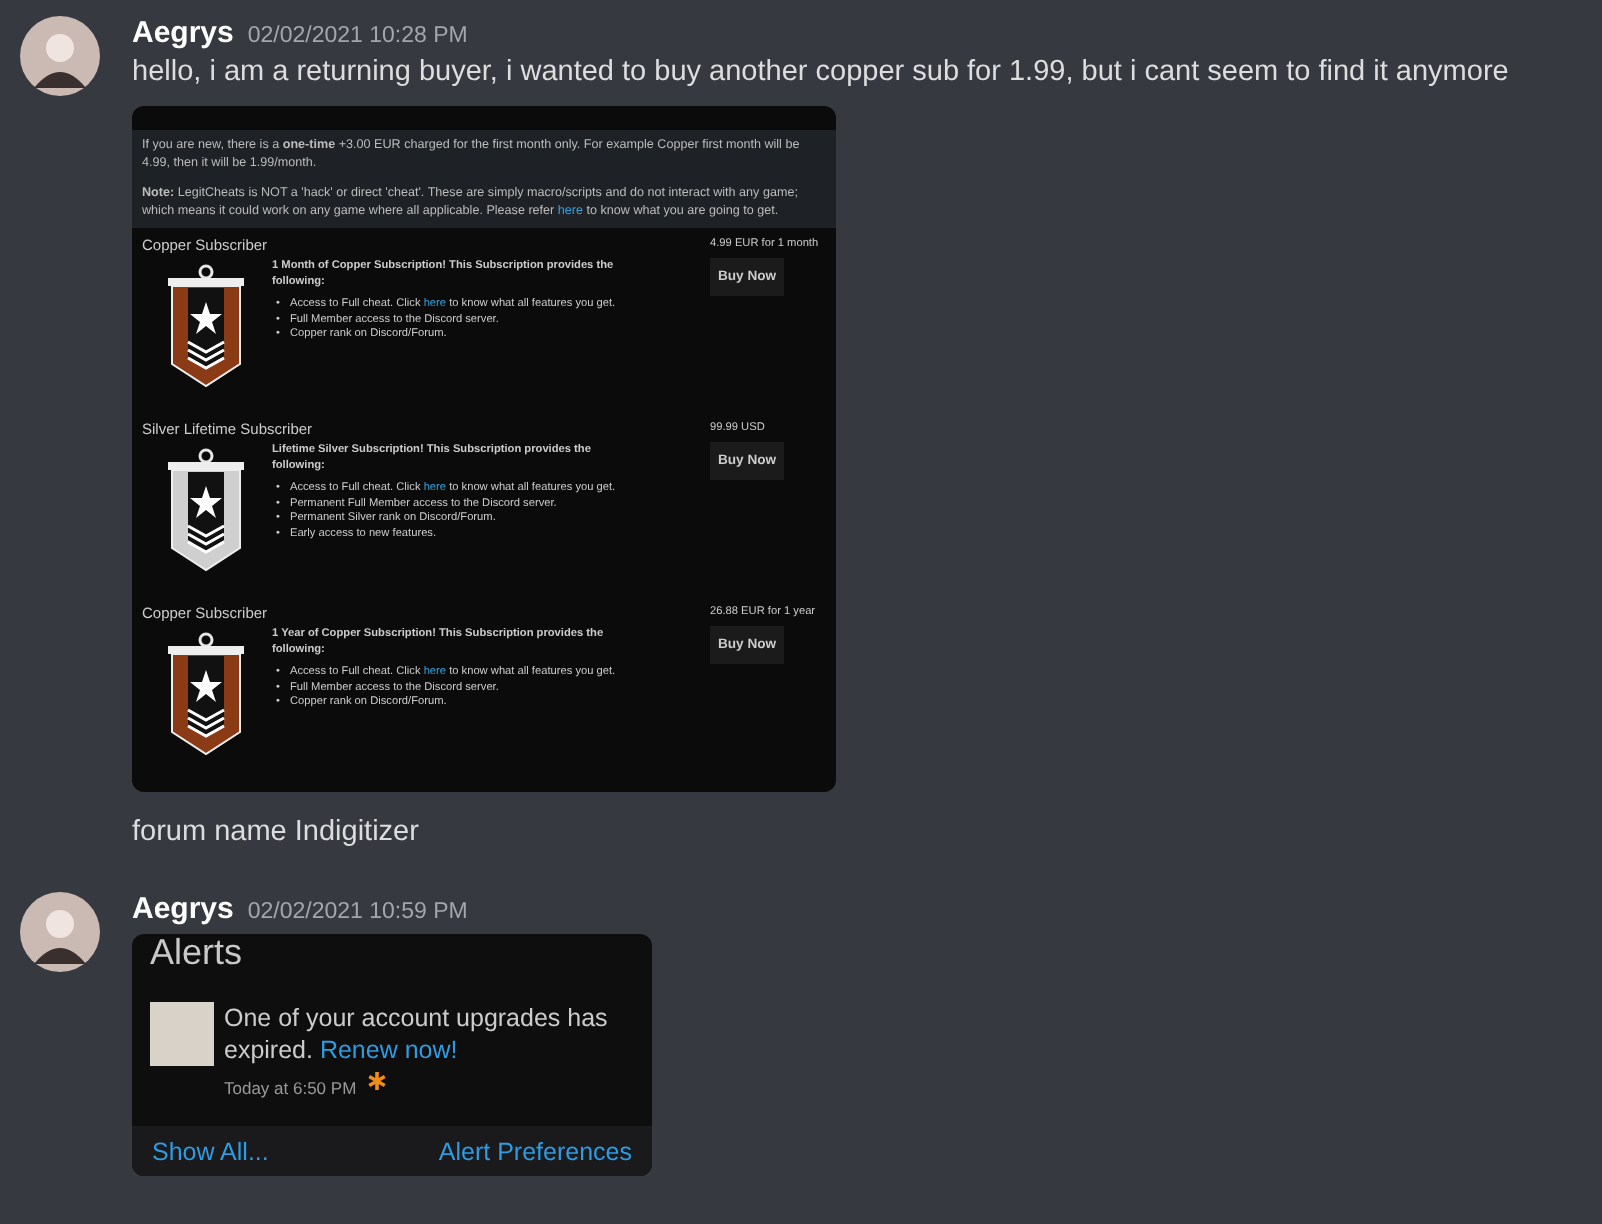  I want to click on renew-link: Renew now!, so click(388, 1050).